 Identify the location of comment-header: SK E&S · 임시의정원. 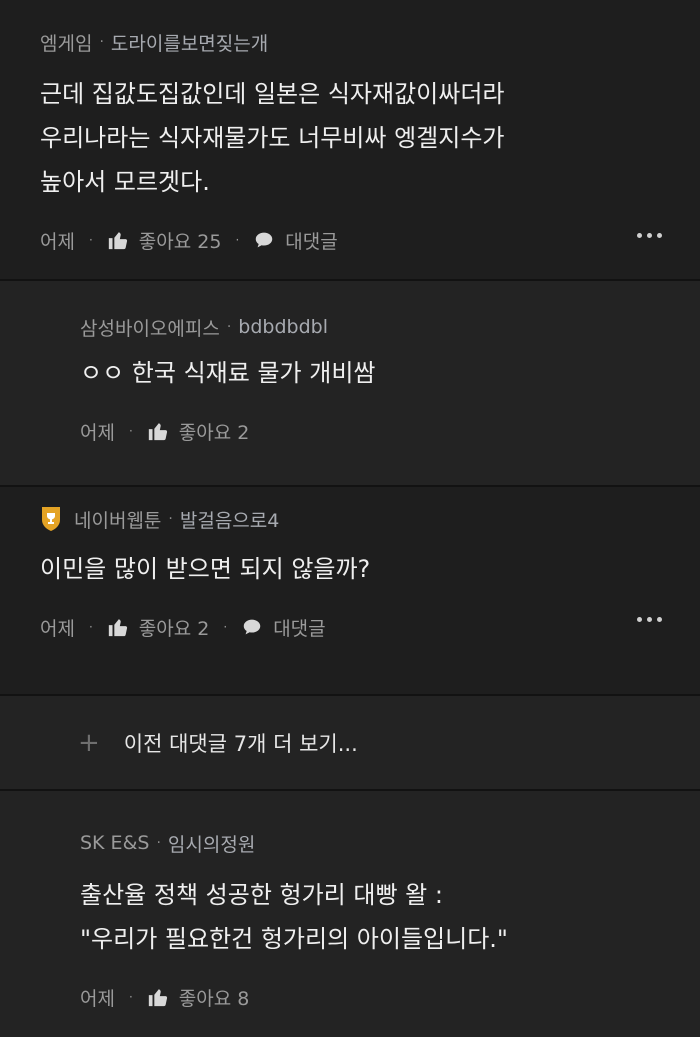
(390, 843).